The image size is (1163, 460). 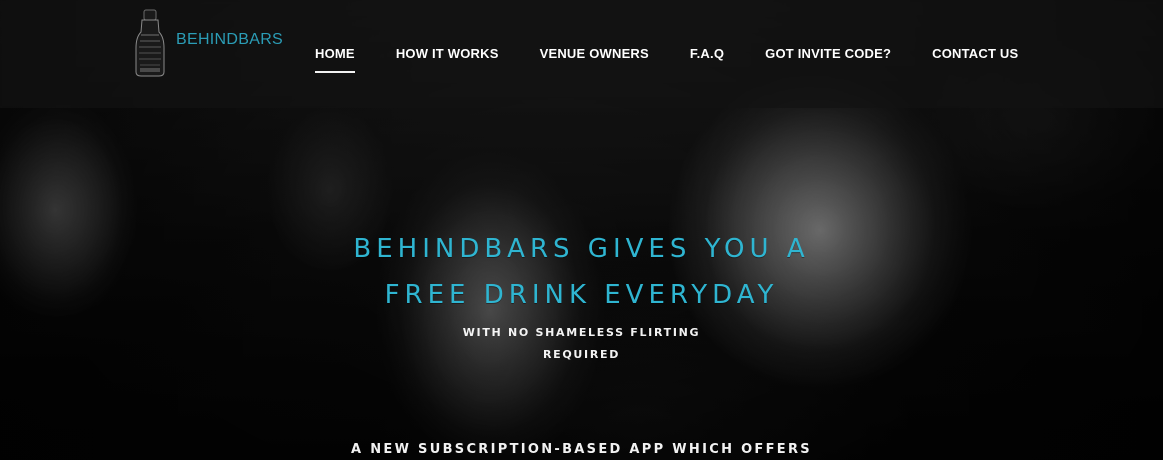 I want to click on hero-subheadline-line-1: WITH NO SHAMELESS FLIRTING, so click(x=581, y=332).